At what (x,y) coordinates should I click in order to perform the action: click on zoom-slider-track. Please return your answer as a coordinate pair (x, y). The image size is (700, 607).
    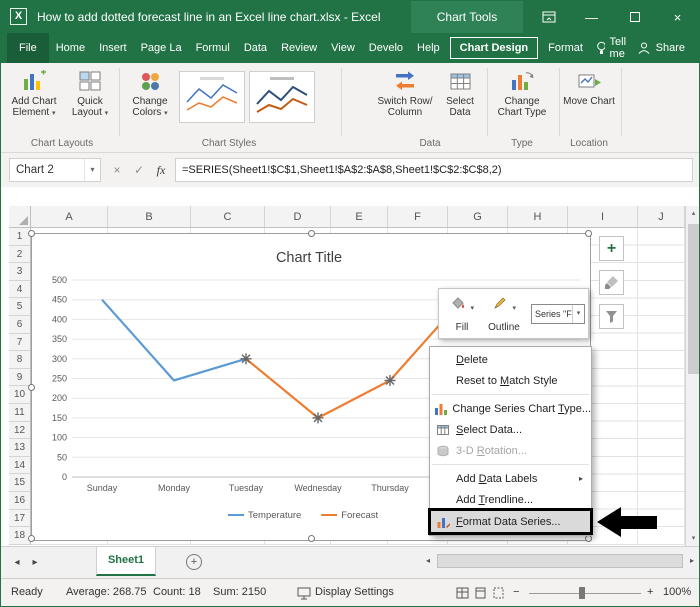
    Looking at the image, I should click on (585, 593).